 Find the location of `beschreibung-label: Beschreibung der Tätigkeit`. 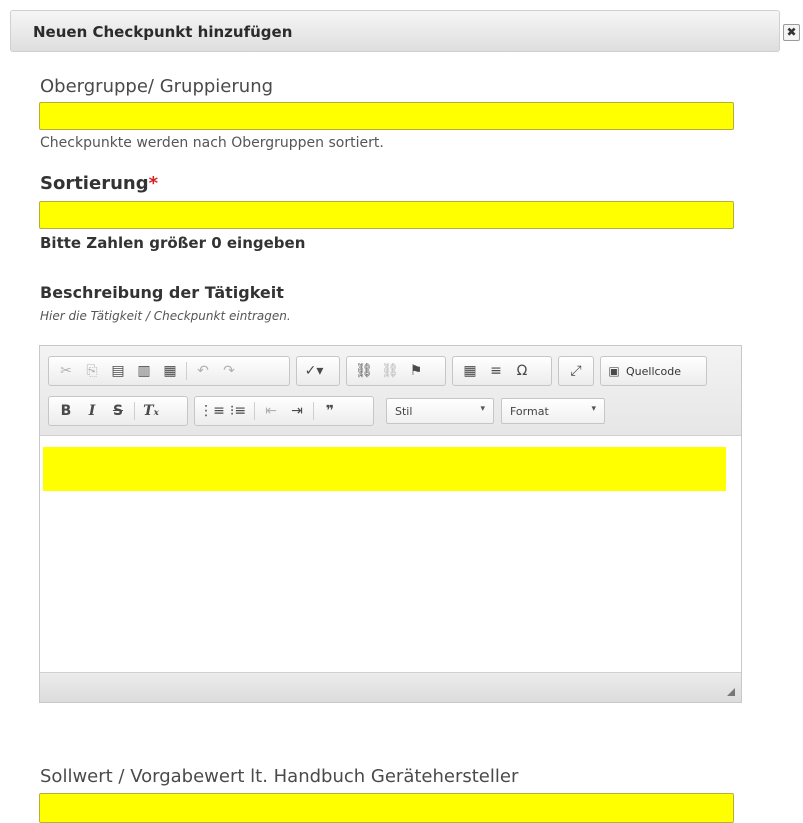

beschreibung-label: Beschreibung der Tätigkeit is located at coordinates (162, 292).